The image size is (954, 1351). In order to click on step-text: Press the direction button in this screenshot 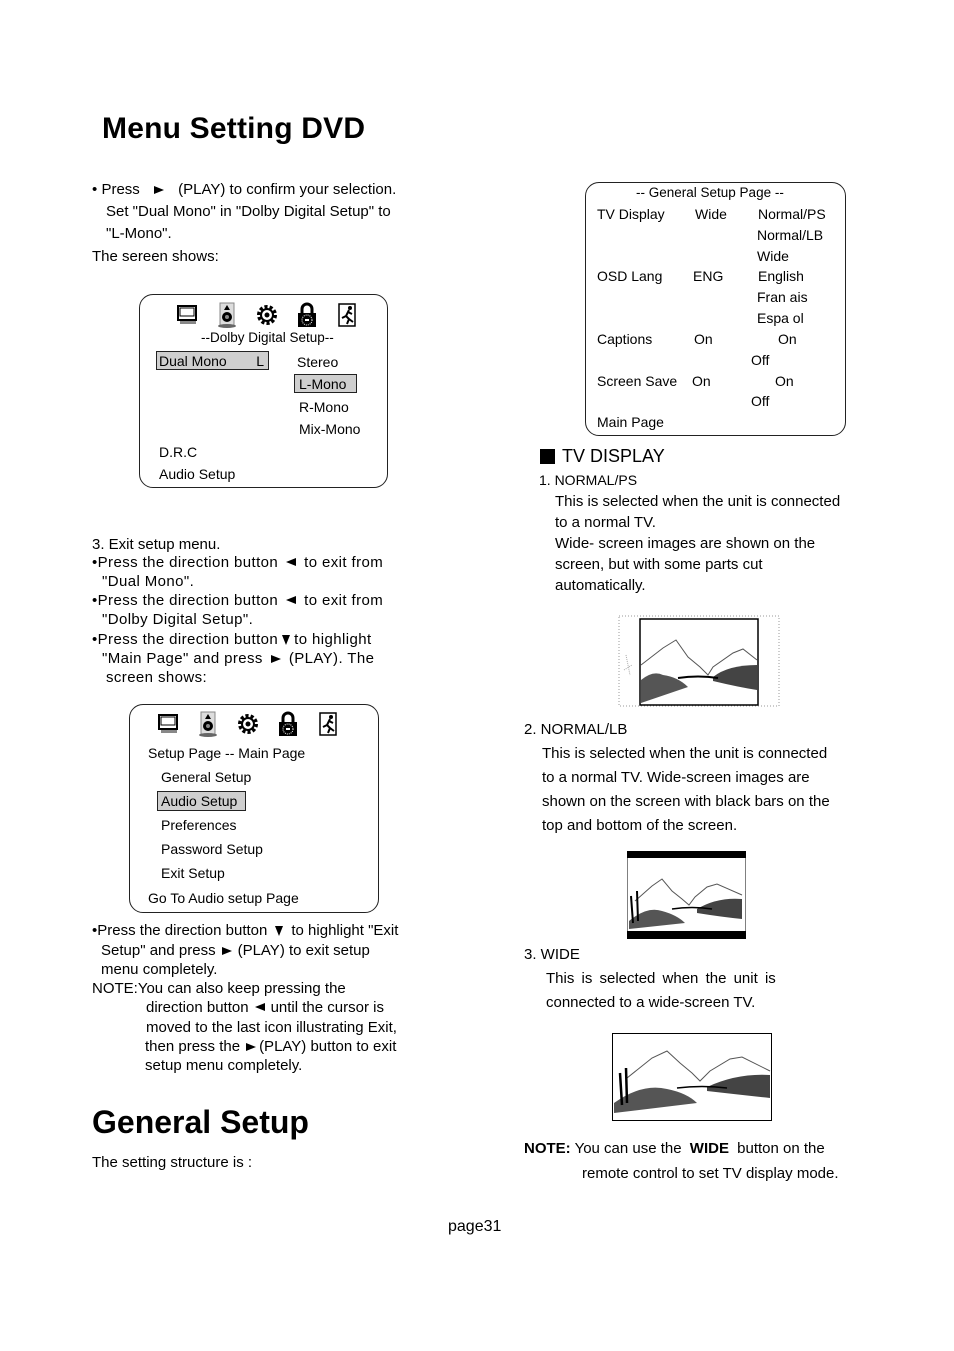, I will do `click(188, 639)`.